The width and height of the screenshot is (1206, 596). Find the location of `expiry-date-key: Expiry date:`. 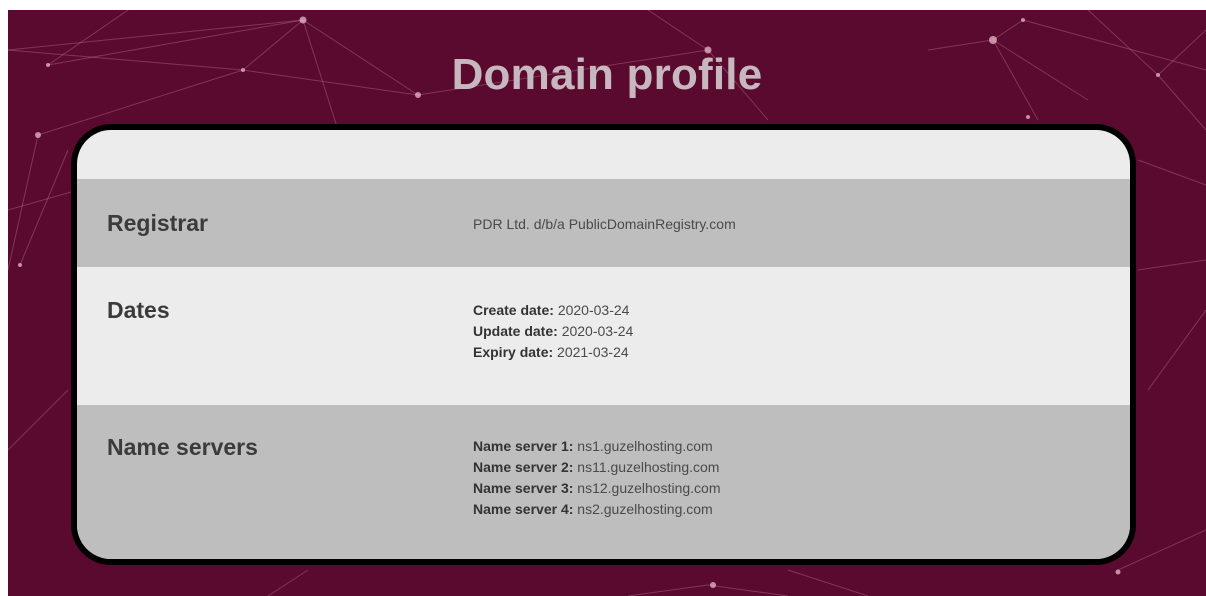

expiry-date-key: Expiry date: is located at coordinates (513, 352).